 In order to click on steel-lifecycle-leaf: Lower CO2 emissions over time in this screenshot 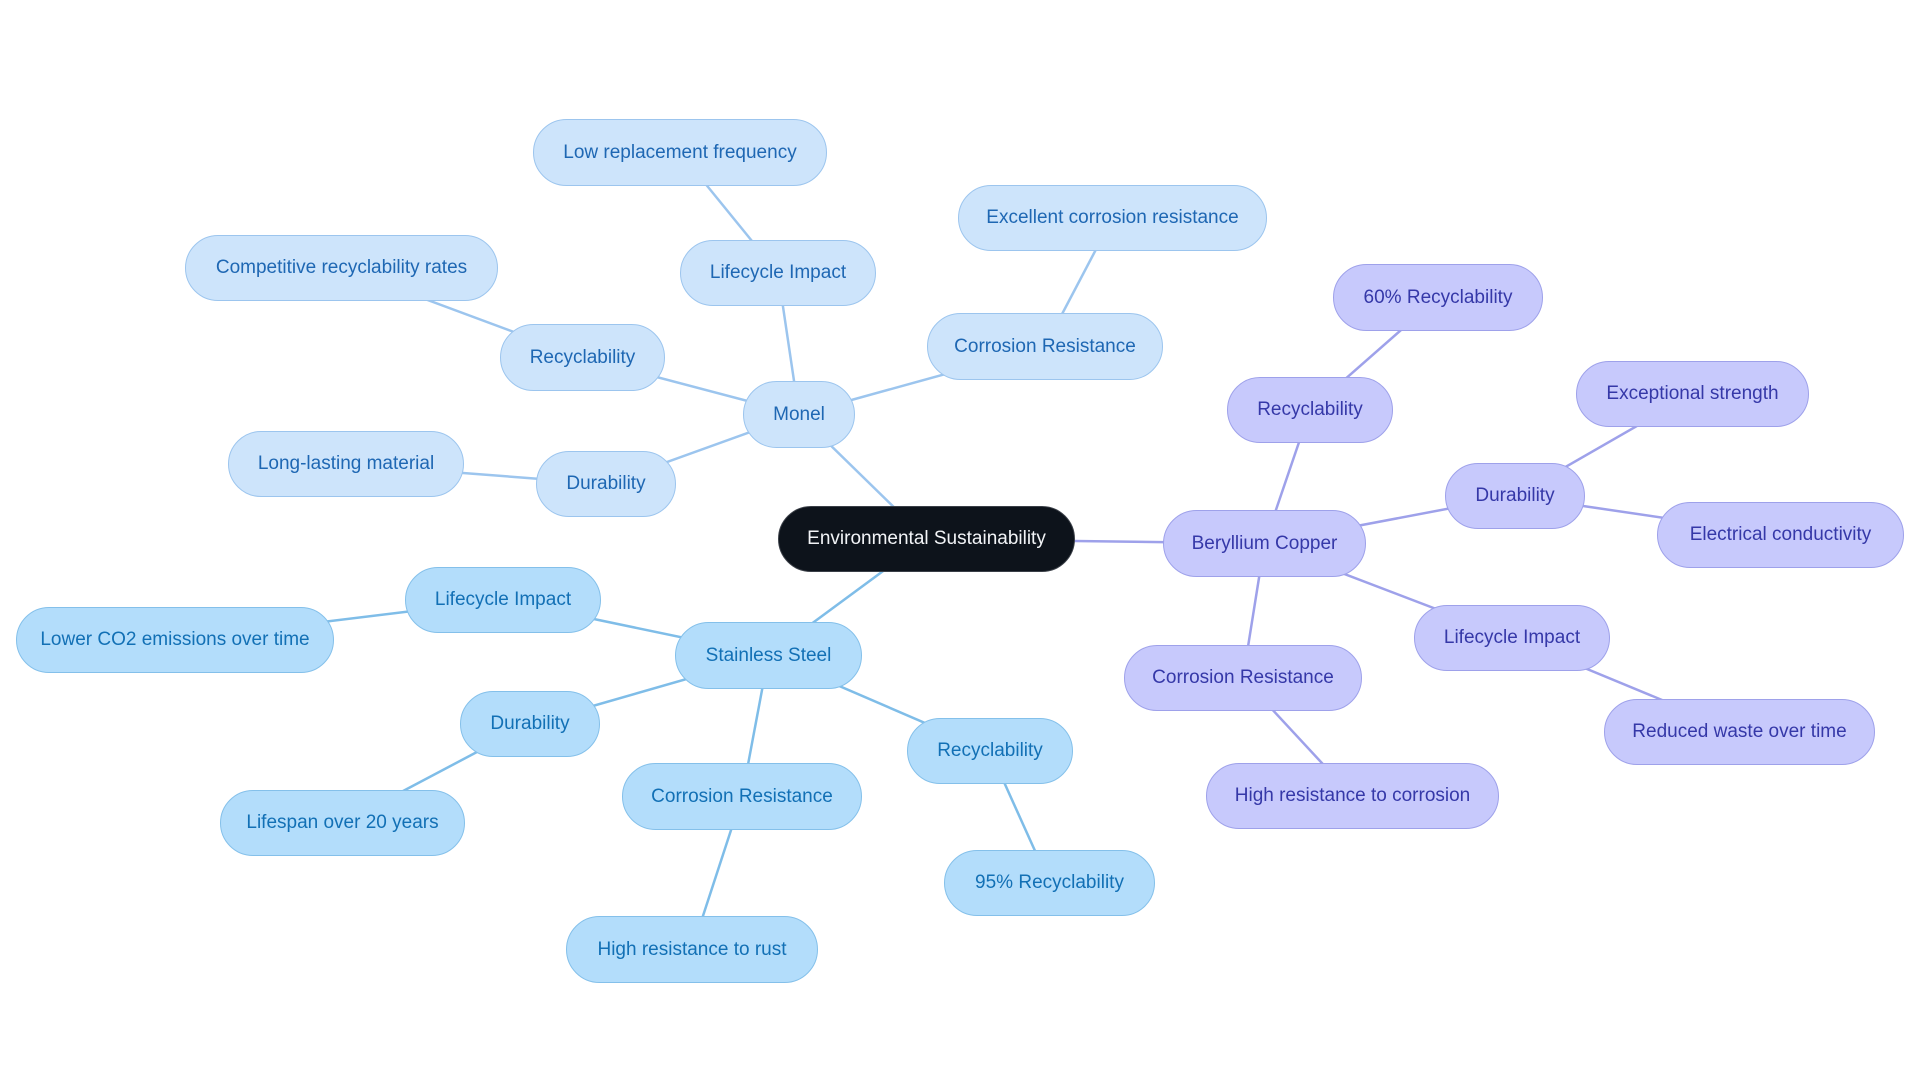, I will do `click(175, 640)`.